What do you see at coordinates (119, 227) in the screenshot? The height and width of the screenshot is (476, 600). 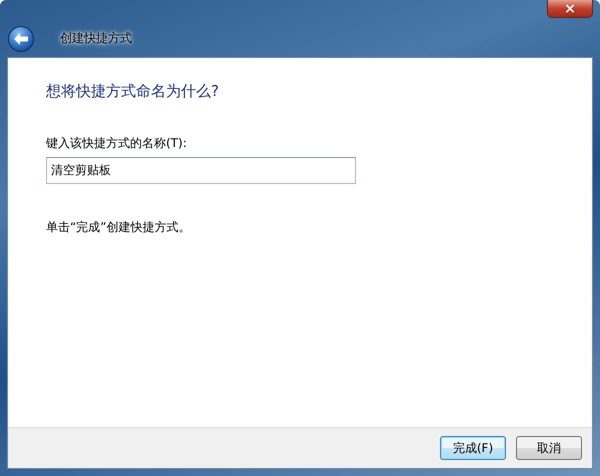 I see `instruction-text: 单击“完成”创建快捷方式。` at bounding box center [119, 227].